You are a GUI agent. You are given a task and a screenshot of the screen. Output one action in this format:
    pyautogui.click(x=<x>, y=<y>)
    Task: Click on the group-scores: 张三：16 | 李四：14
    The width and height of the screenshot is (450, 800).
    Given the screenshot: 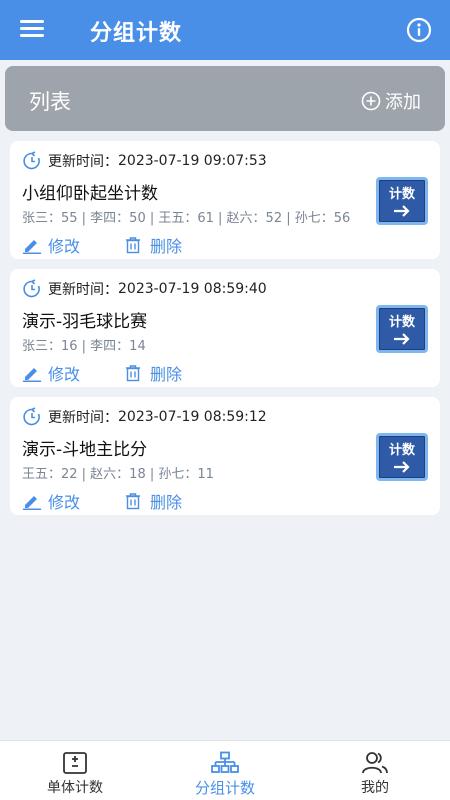 What is the action you would take?
    pyautogui.click(x=84, y=346)
    